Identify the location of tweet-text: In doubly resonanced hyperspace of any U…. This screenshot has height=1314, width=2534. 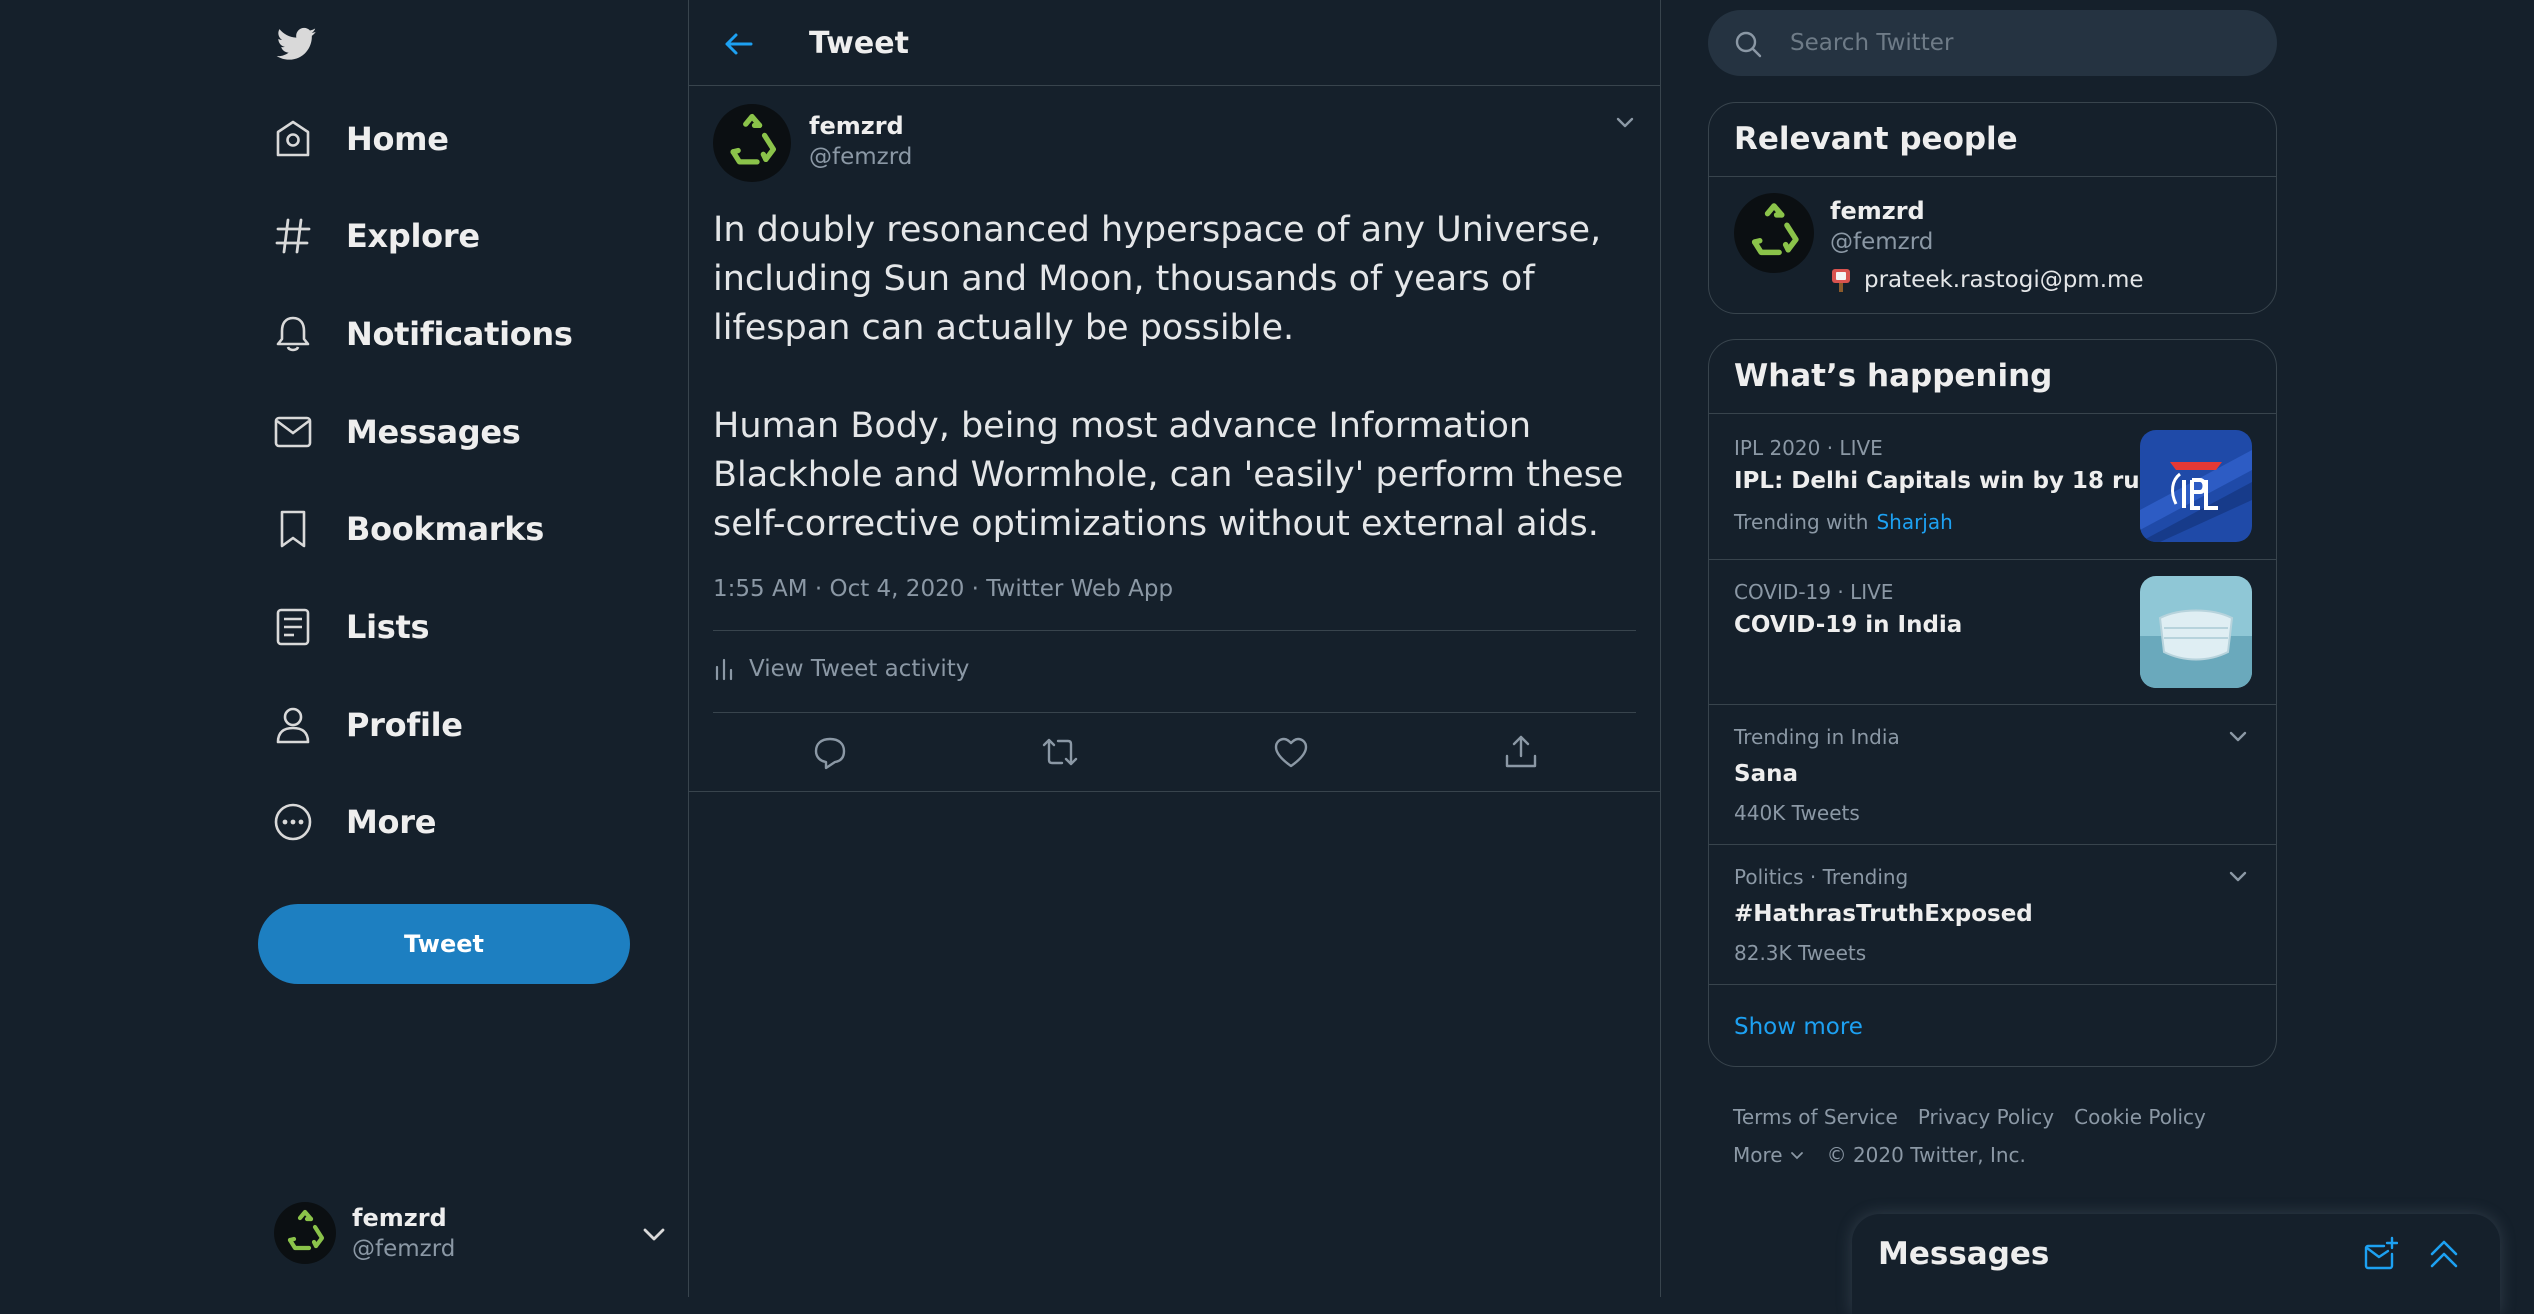
(1178, 377).